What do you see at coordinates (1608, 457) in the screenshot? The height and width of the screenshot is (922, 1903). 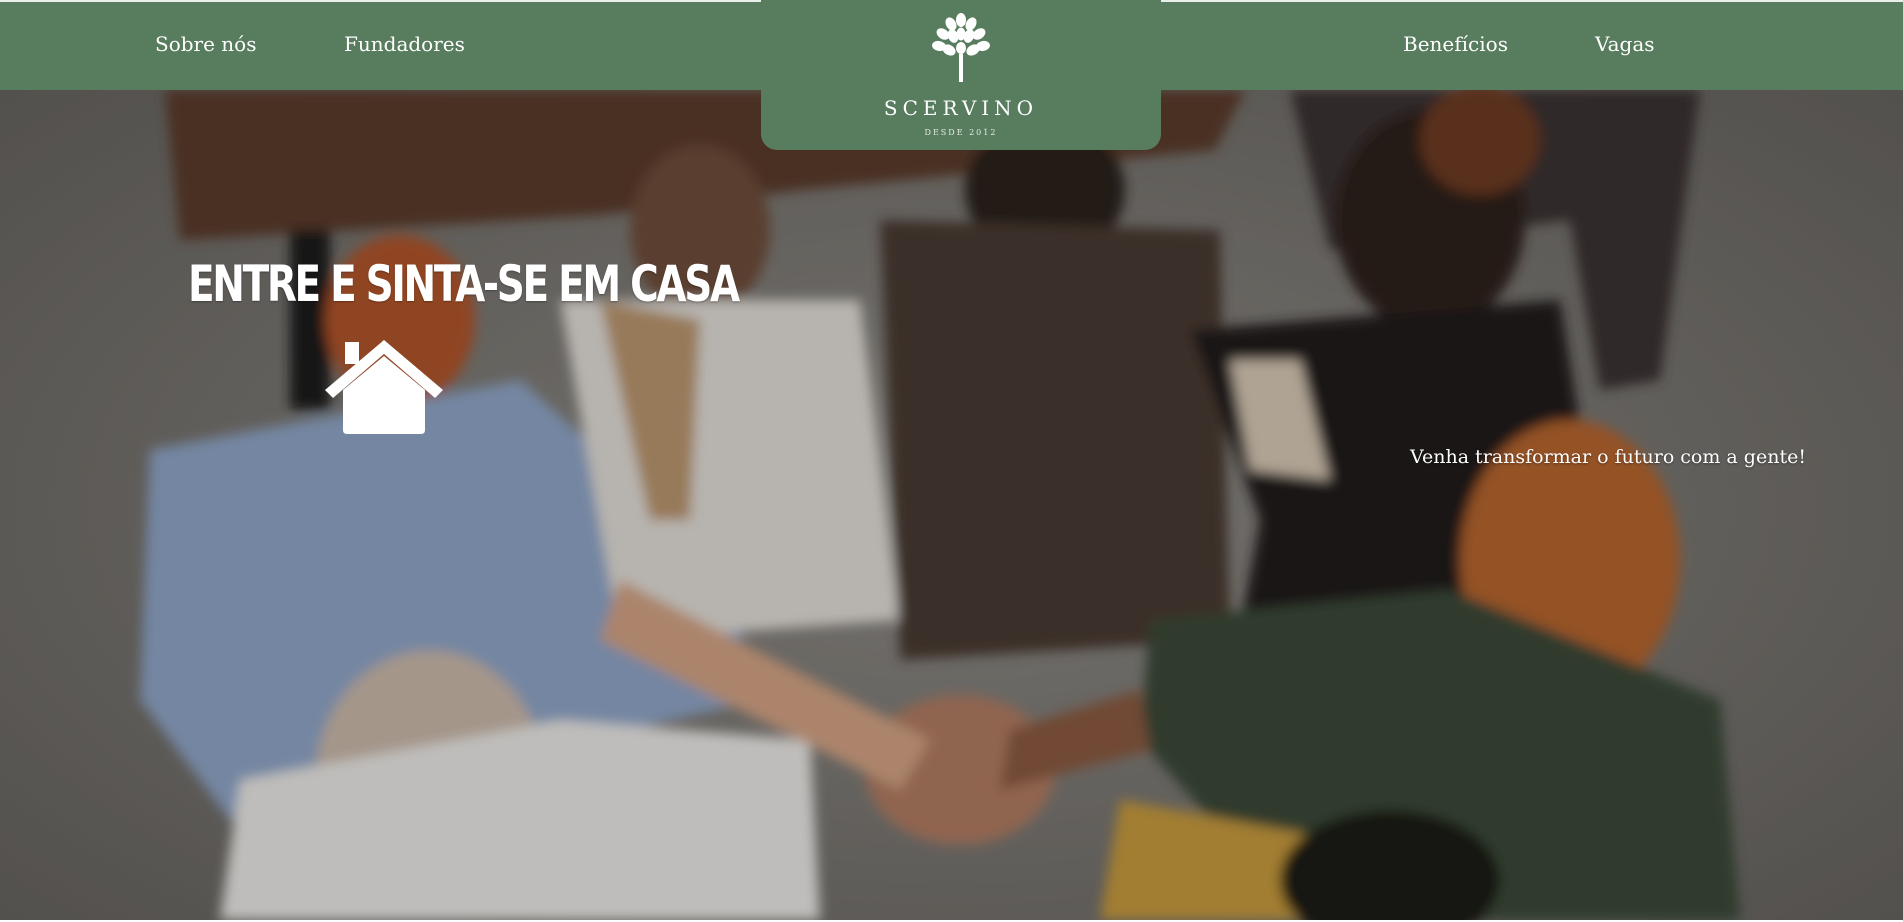 I see `hero-tagline: Venha transformar o futuro com a gente!` at bounding box center [1608, 457].